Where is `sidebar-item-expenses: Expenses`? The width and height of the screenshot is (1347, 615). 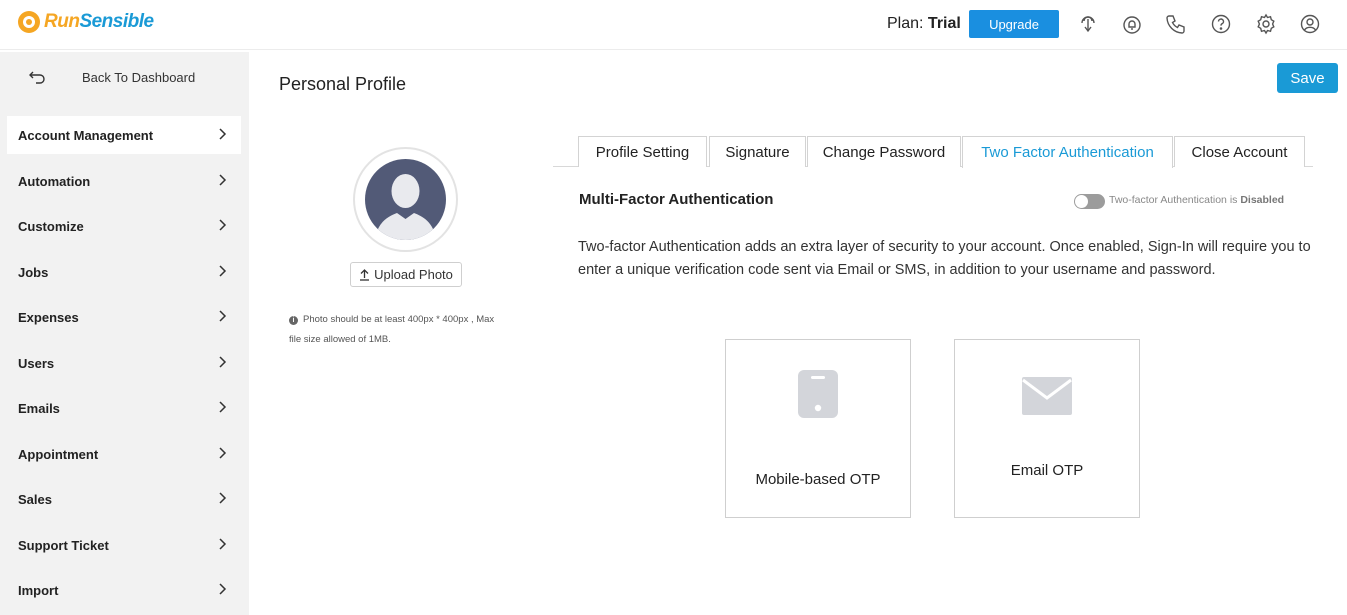 sidebar-item-expenses: Expenses is located at coordinates (124, 317).